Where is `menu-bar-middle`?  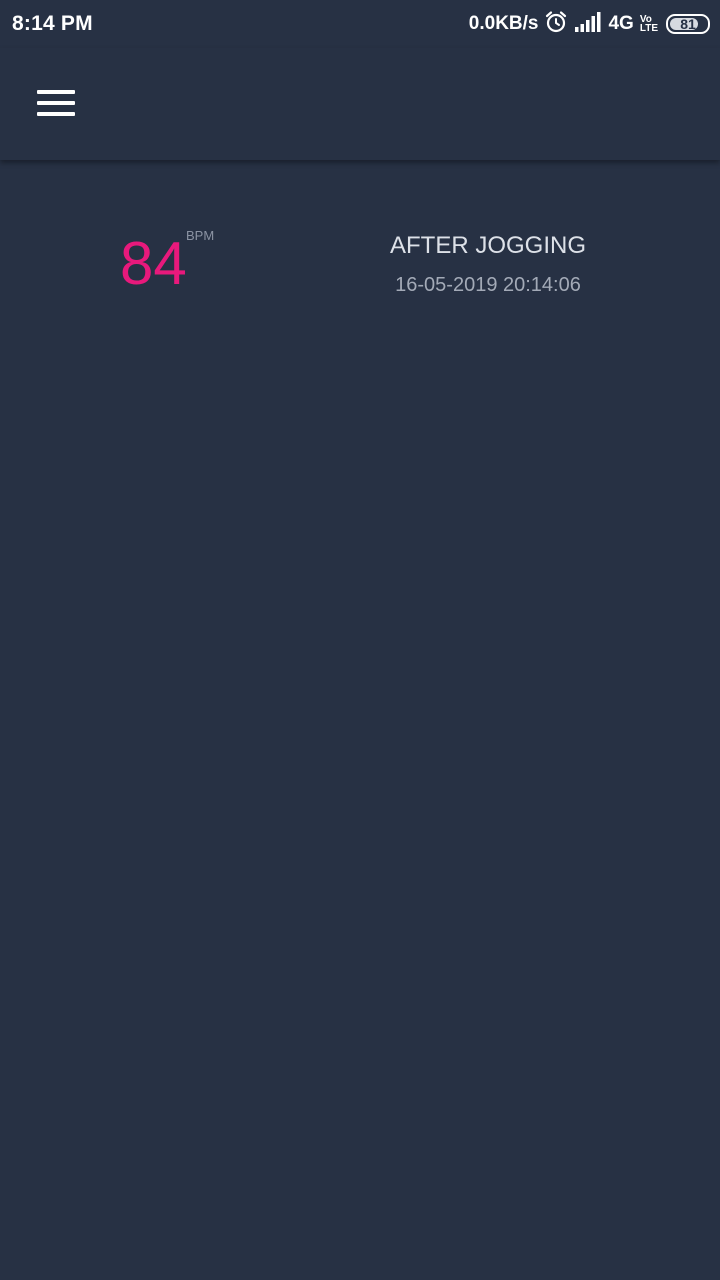 menu-bar-middle is located at coordinates (56, 103).